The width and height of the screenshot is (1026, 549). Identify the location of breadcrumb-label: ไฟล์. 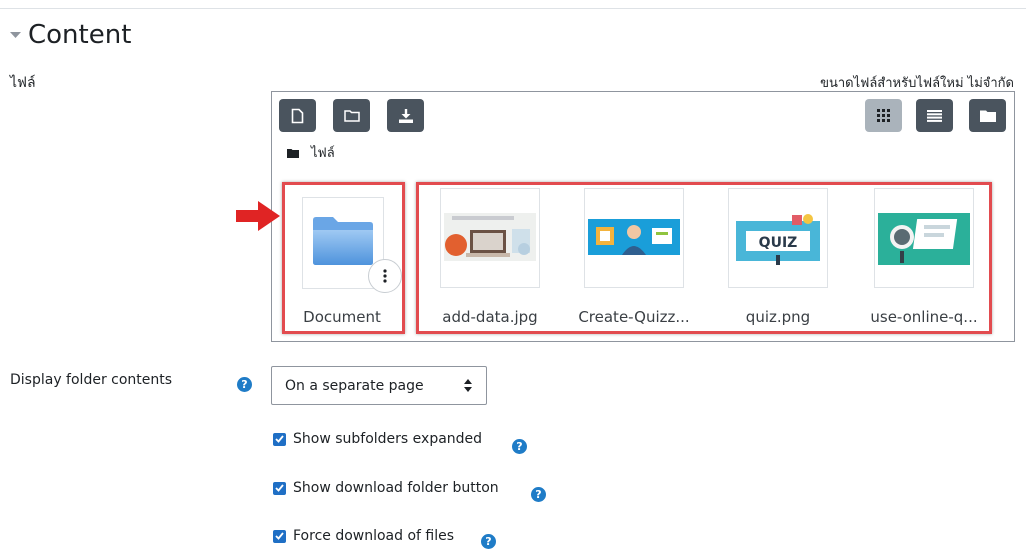
(323, 153).